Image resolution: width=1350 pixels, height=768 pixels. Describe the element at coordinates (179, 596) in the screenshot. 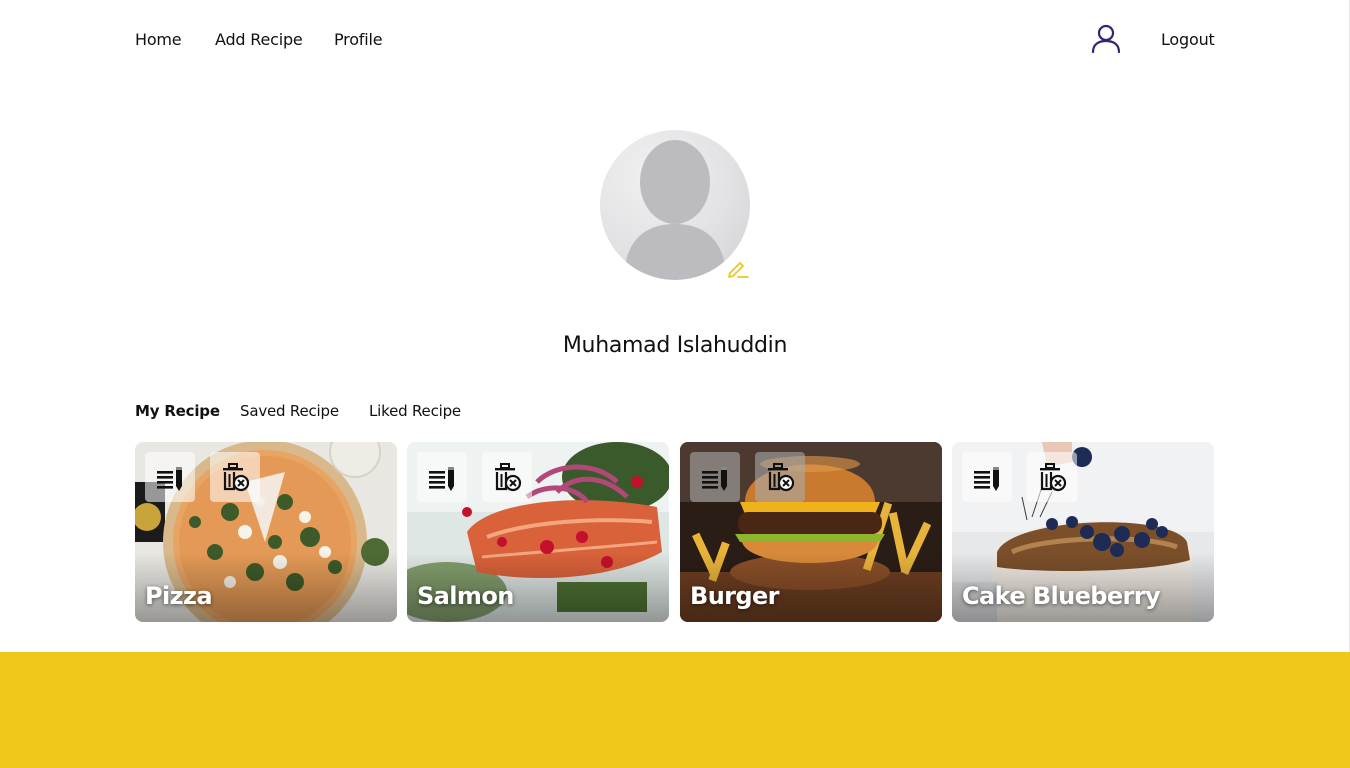

I see `recipe-card-title: Pizza` at that location.